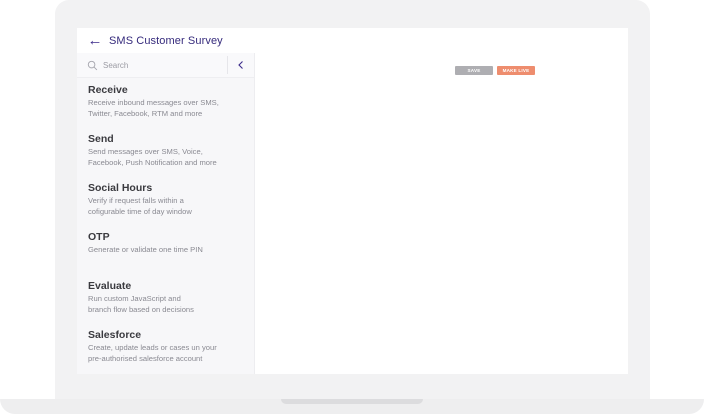  I want to click on save-button: SAVE, so click(474, 70).